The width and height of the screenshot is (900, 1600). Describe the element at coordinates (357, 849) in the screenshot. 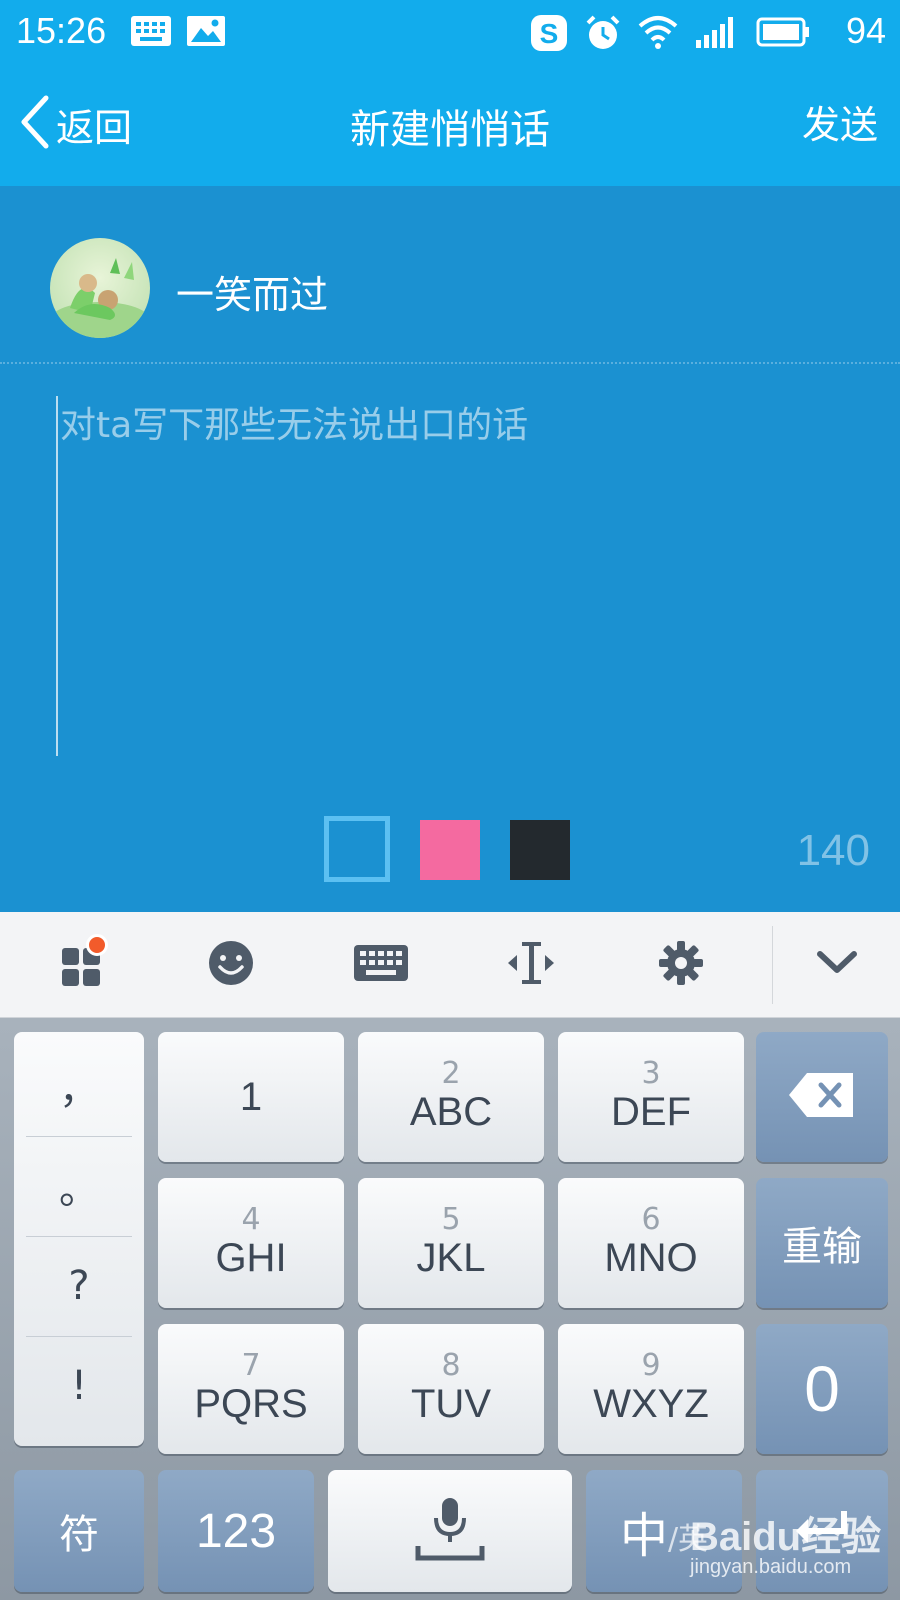

I see `color-swatch-blue` at that location.